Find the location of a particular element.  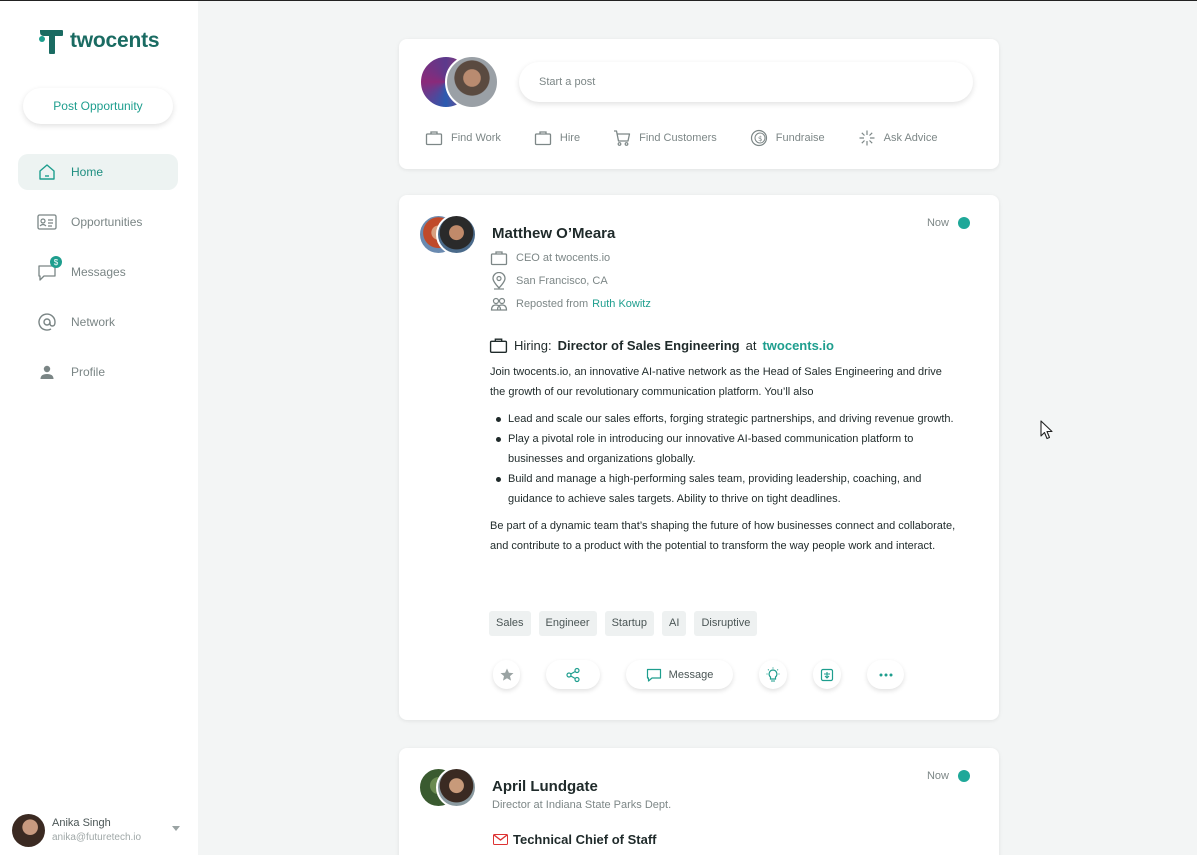

message-button: Message is located at coordinates (679, 674).